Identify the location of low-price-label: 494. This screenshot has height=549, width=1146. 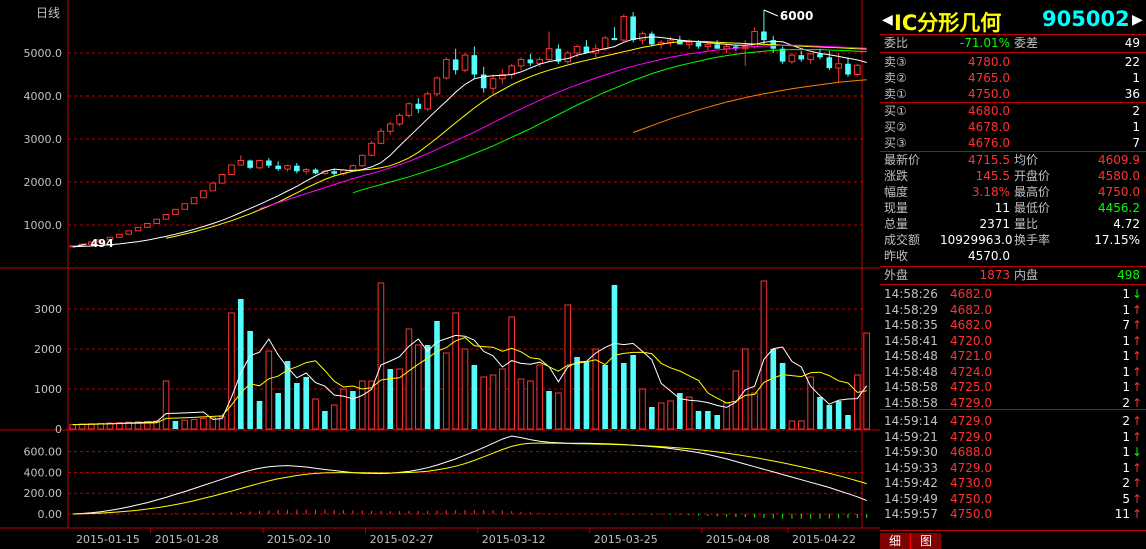
(102, 243).